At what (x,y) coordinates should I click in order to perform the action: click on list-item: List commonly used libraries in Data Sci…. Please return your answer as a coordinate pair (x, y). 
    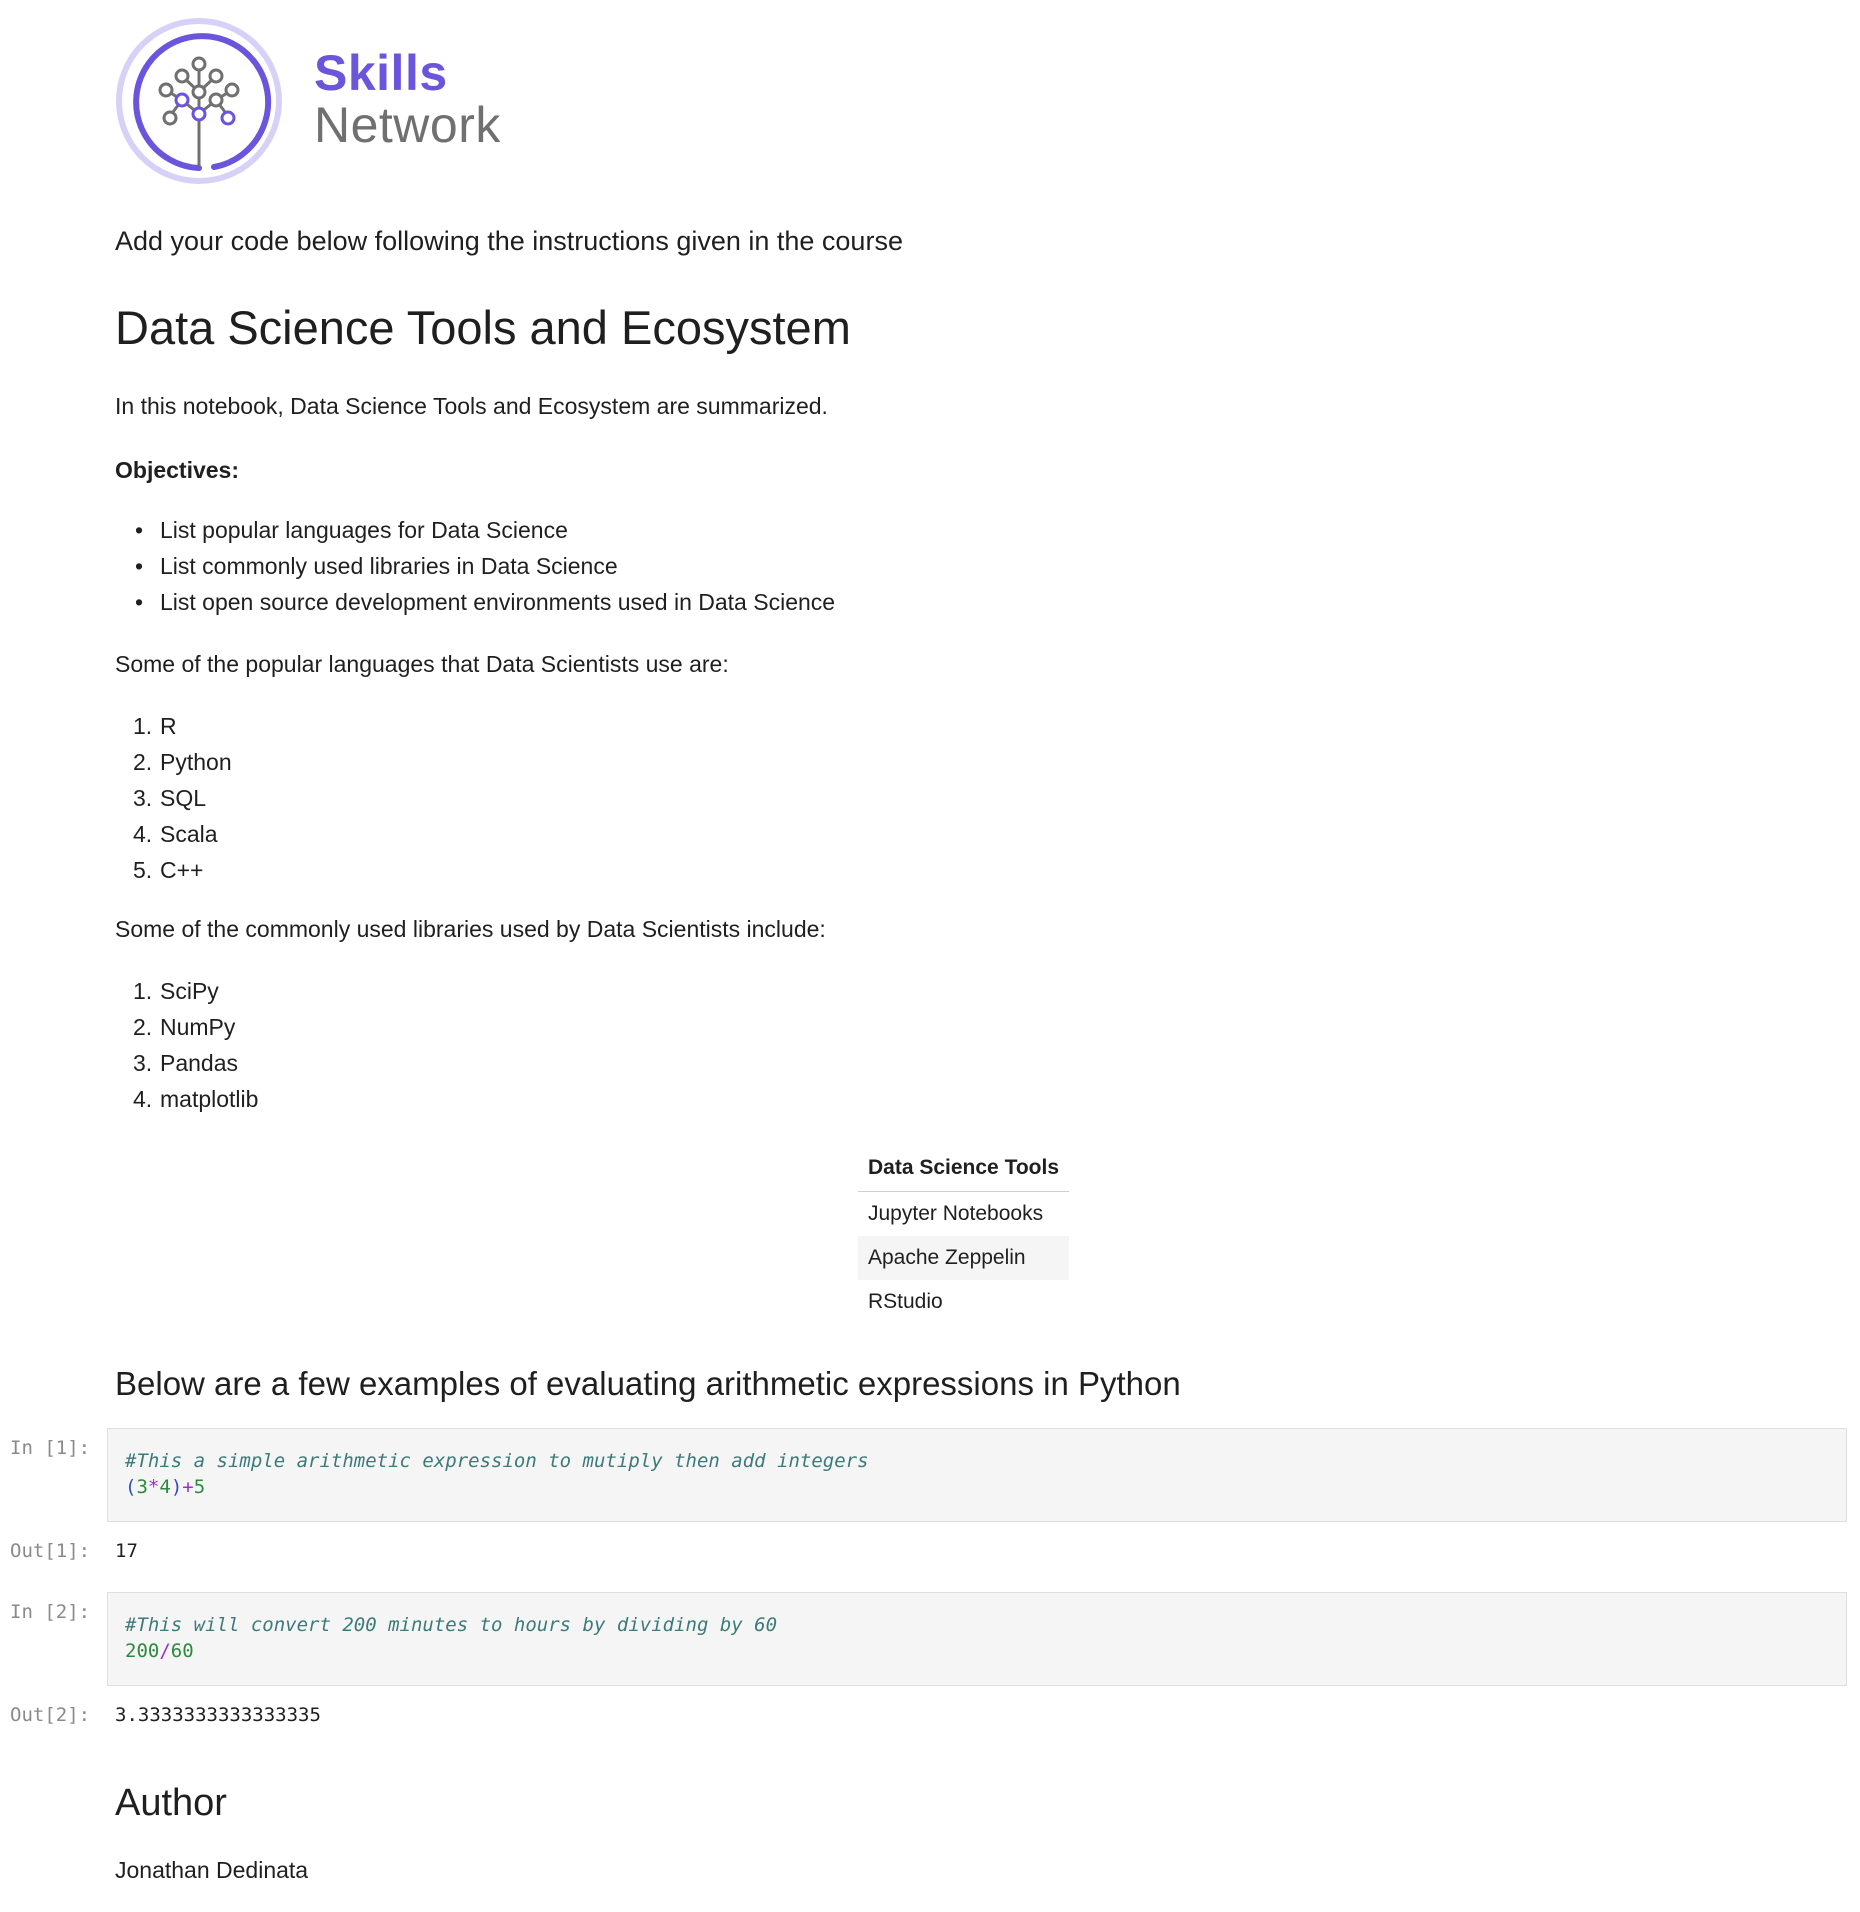
    Looking at the image, I should click on (475, 566).